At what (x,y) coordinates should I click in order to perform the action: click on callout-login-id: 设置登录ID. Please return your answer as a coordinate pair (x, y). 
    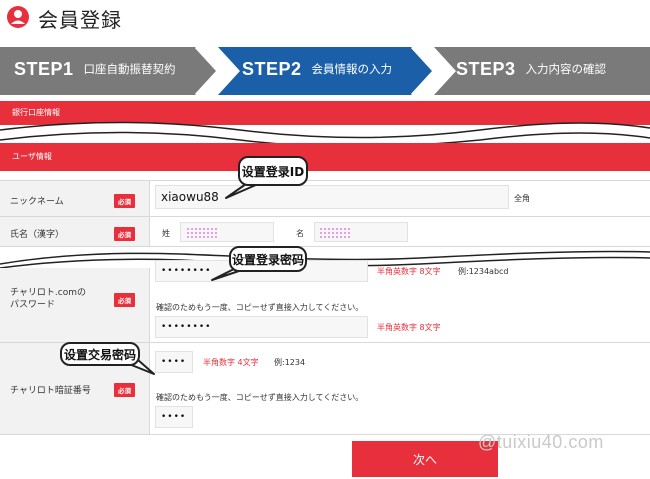
    Looking at the image, I should click on (273, 171).